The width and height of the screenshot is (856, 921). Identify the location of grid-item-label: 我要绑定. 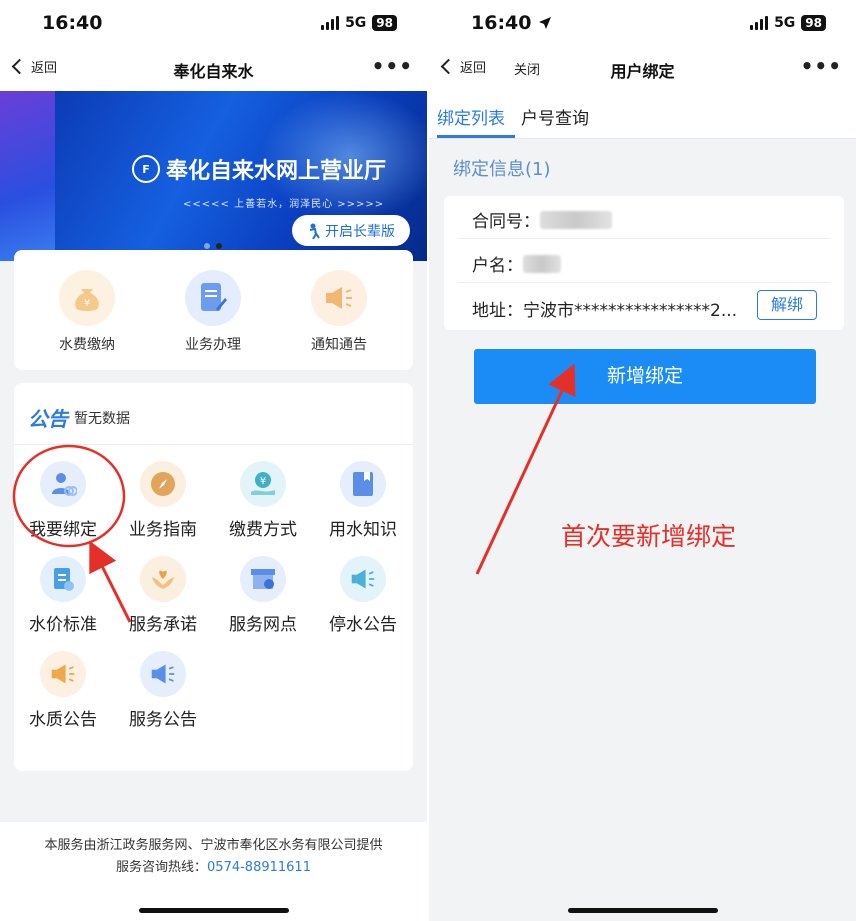
(63, 530).